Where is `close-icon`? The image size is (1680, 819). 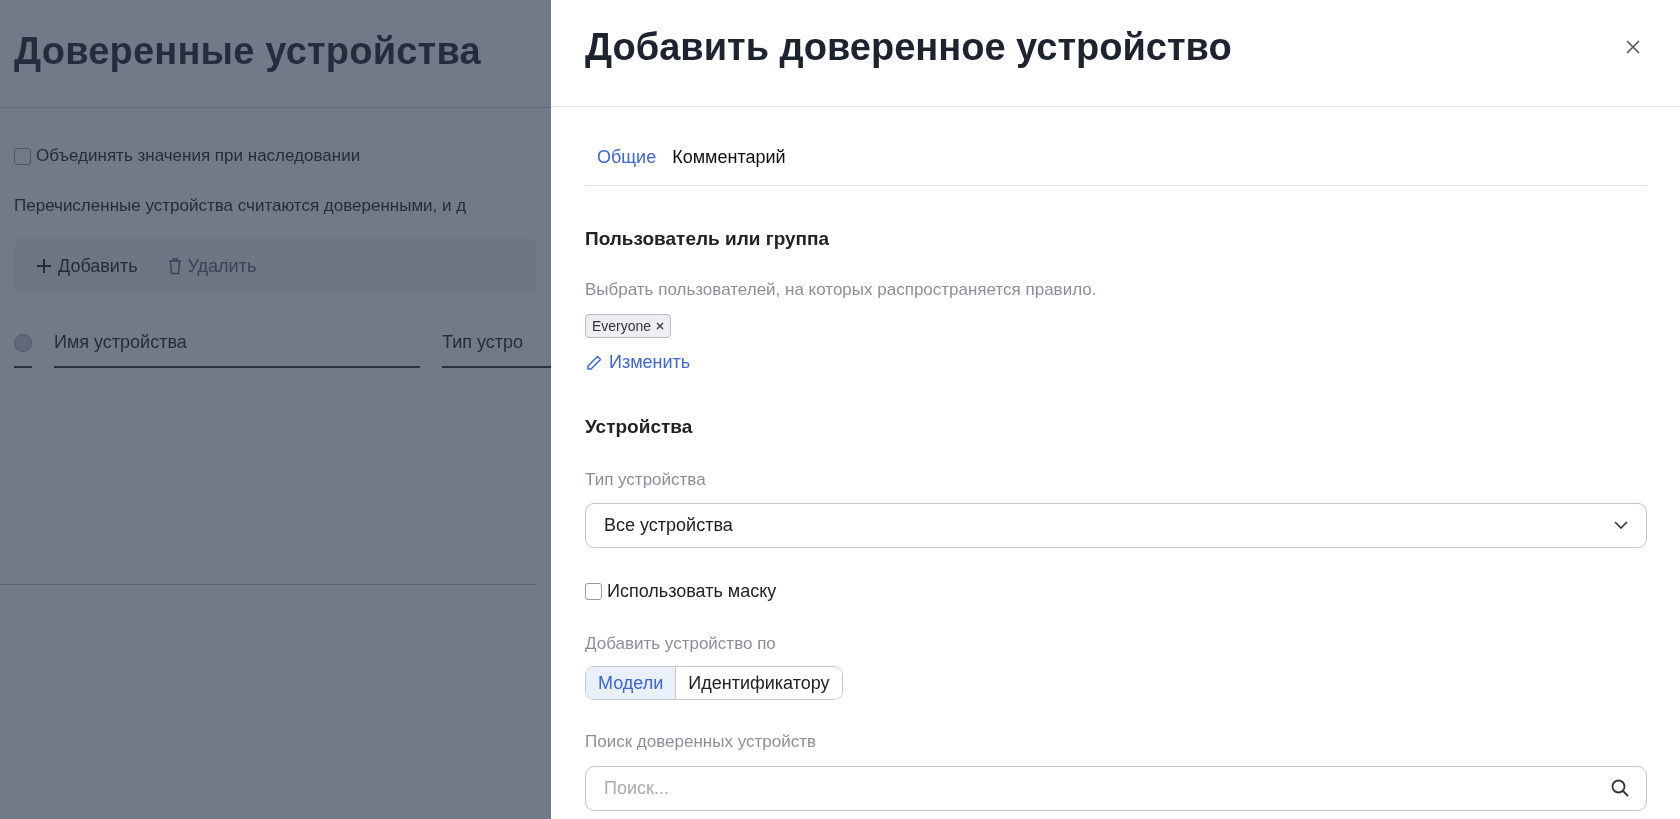 close-icon is located at coordinates (660, 326).